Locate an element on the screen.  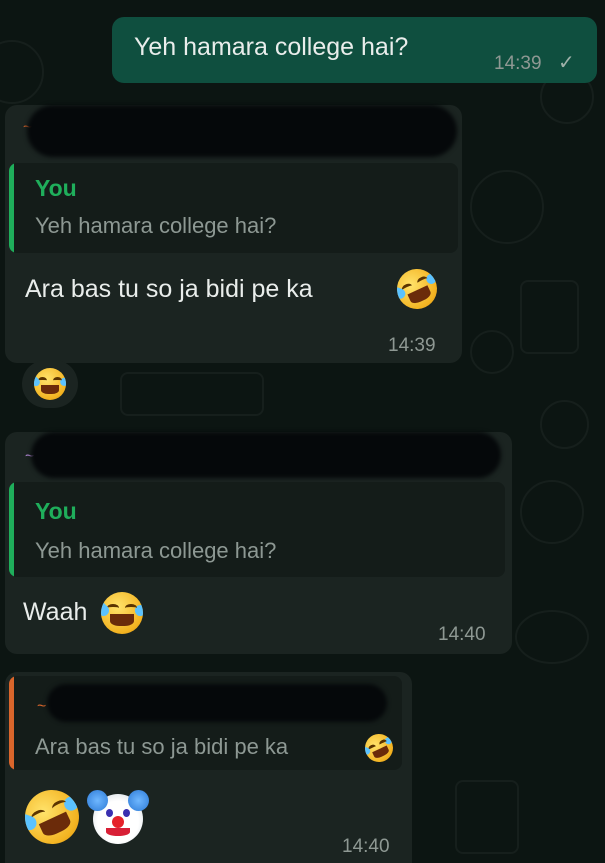
reaction-chip is located at coordinates (50, 384).